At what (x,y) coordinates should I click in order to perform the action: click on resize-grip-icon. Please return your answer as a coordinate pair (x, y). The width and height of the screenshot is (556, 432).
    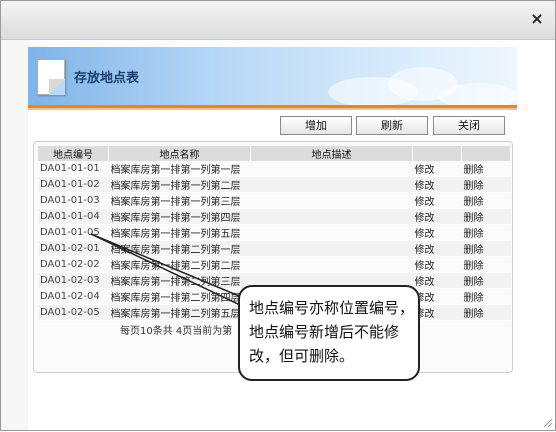
    Looking at the image, I should click on (548, 423).